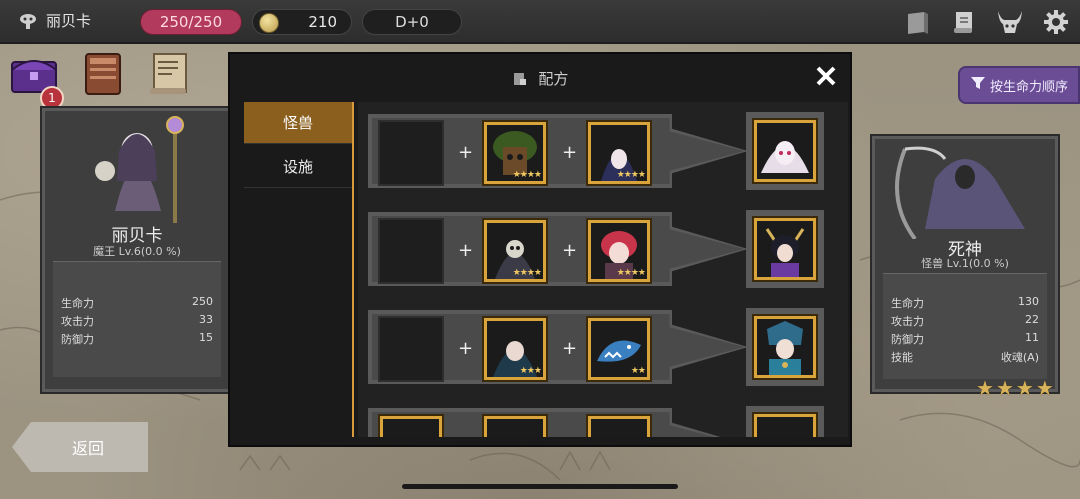 Image resolution: width=1080 pixels, height=499 pixels. I want to click on stat-row: 攻击力 22, so click(965, 320).